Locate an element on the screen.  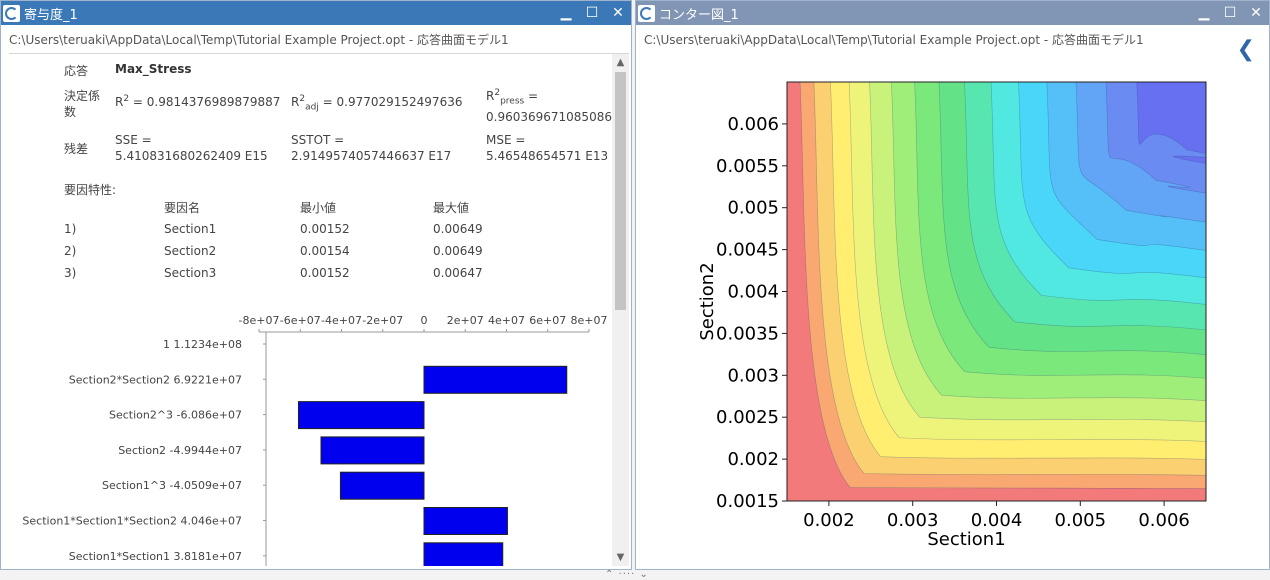
bar-category-label: Section2^3 -6.086e+07 is located at coordinates (175, 415).